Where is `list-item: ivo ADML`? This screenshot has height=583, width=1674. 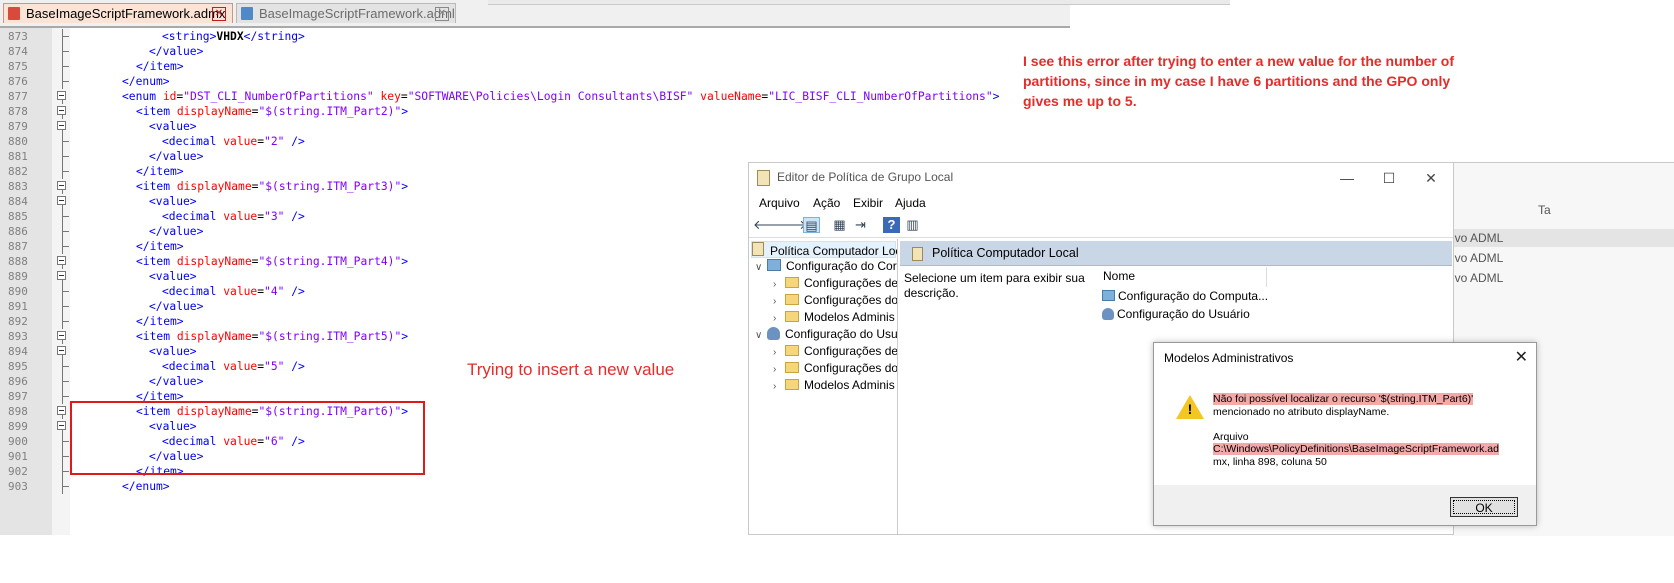 list-item: ivo ADML is located at coordinates (1563, 238).